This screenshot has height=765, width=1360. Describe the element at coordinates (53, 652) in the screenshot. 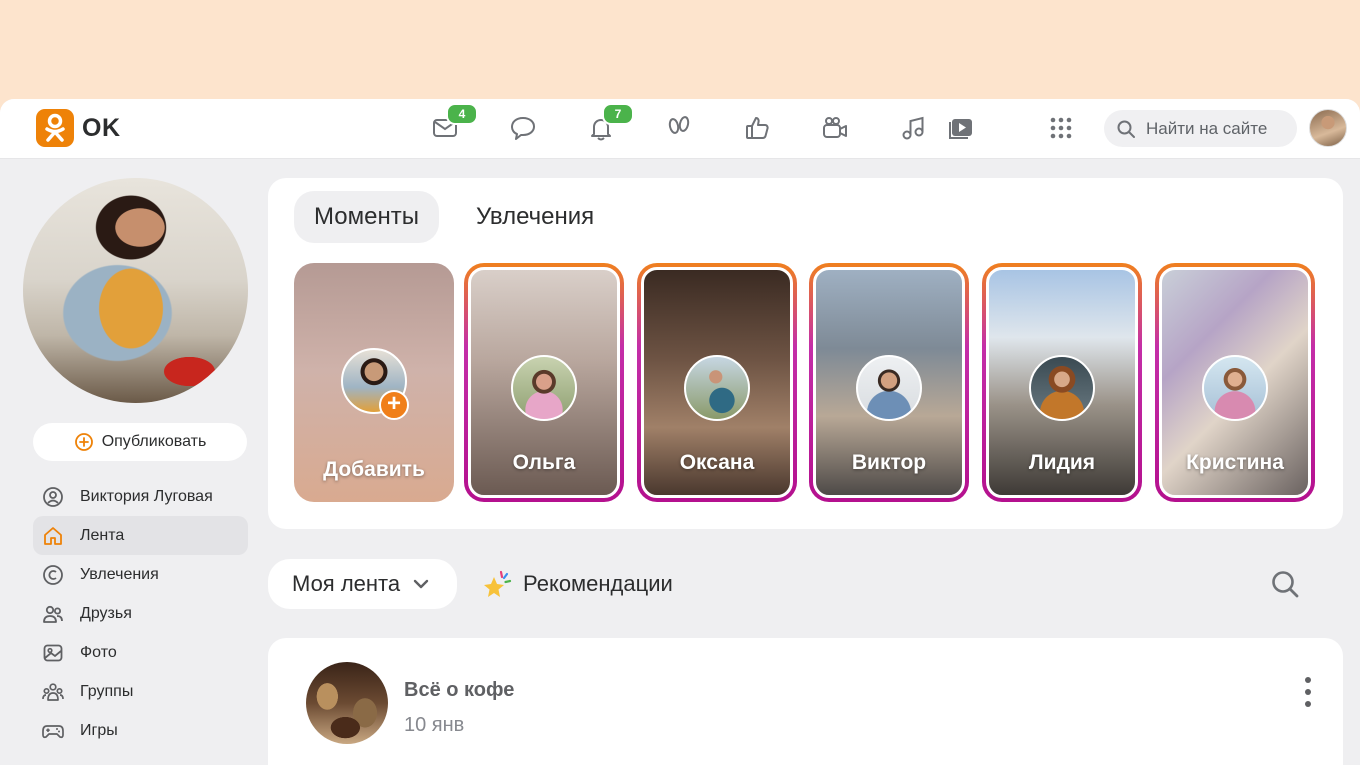

I see `photo-icon` at that location.